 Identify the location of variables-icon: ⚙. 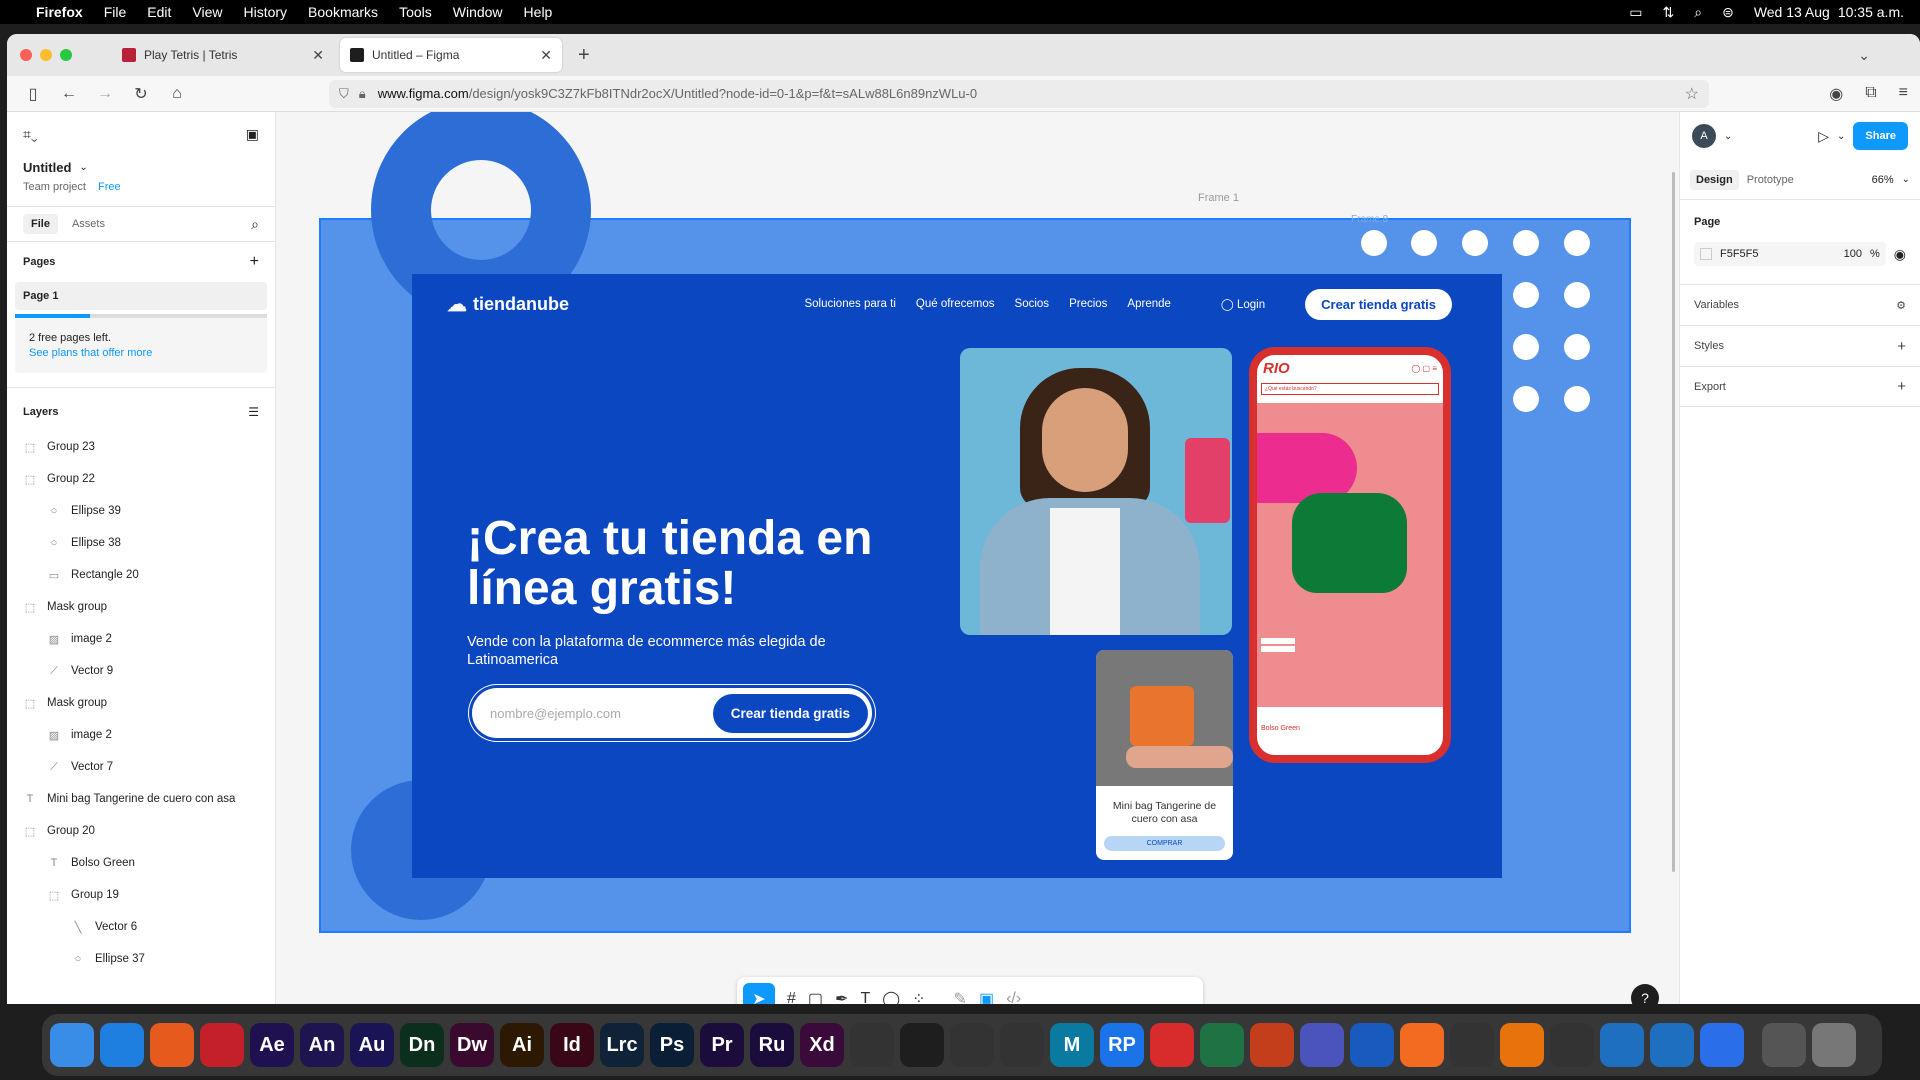
(1901, 305).